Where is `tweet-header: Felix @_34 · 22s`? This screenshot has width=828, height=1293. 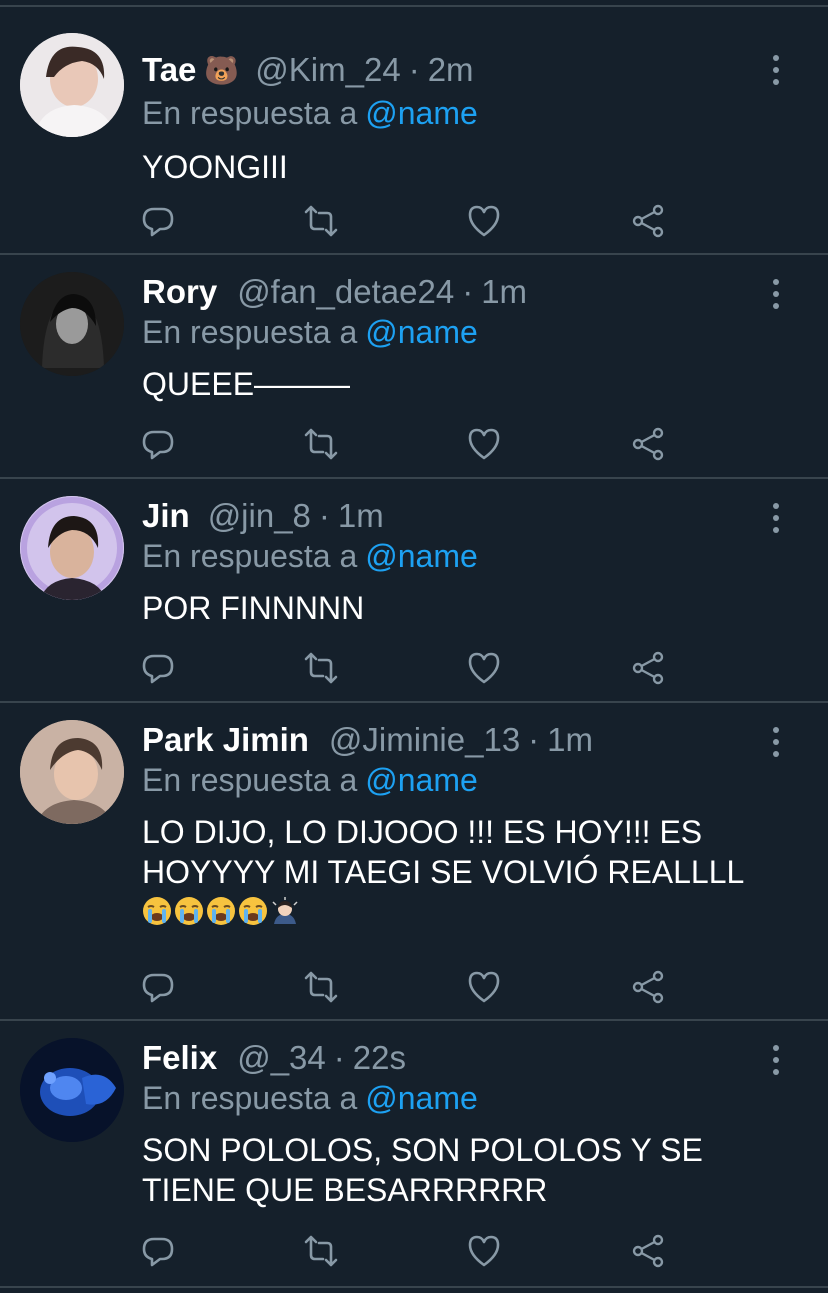 tweet-header: Felix @_34 · 22s is located at coordinates (274, 1058).